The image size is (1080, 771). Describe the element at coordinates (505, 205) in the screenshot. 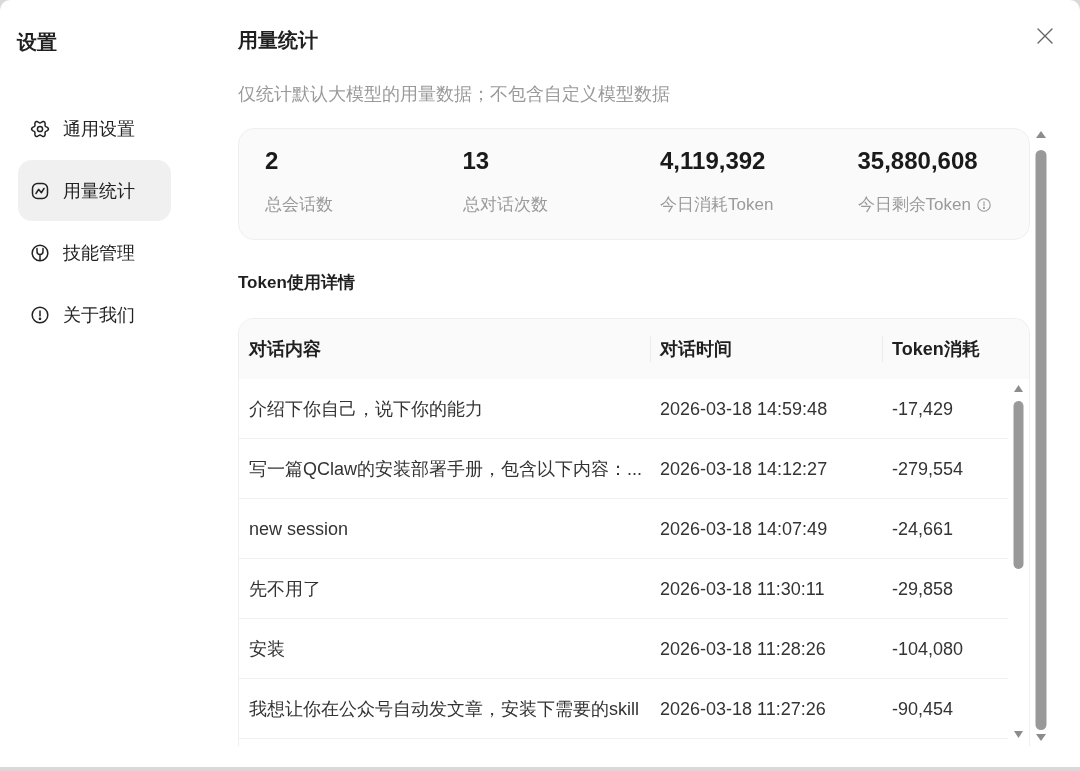

I see `stat-label: 总对话次数` at that location.